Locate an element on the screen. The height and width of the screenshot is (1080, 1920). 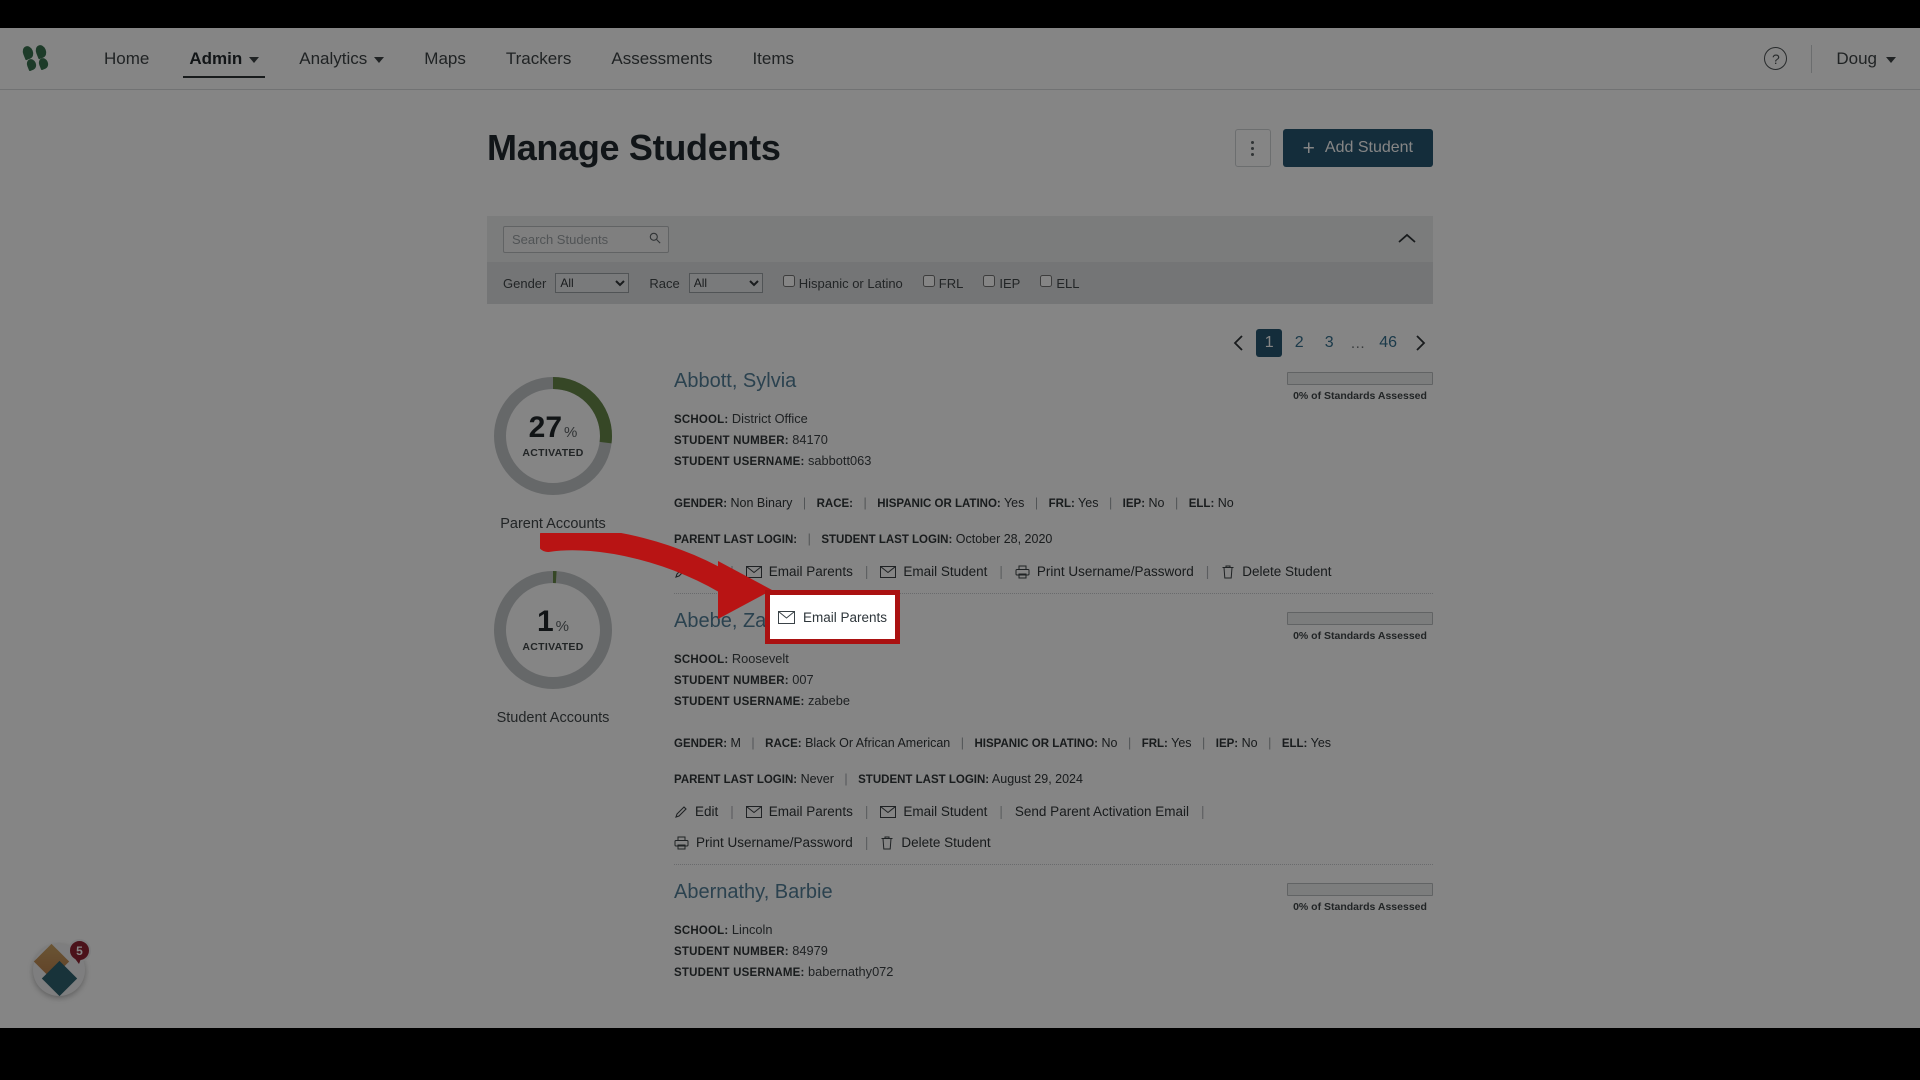
page-title: Manage Students is located at coordinates (634, 147).